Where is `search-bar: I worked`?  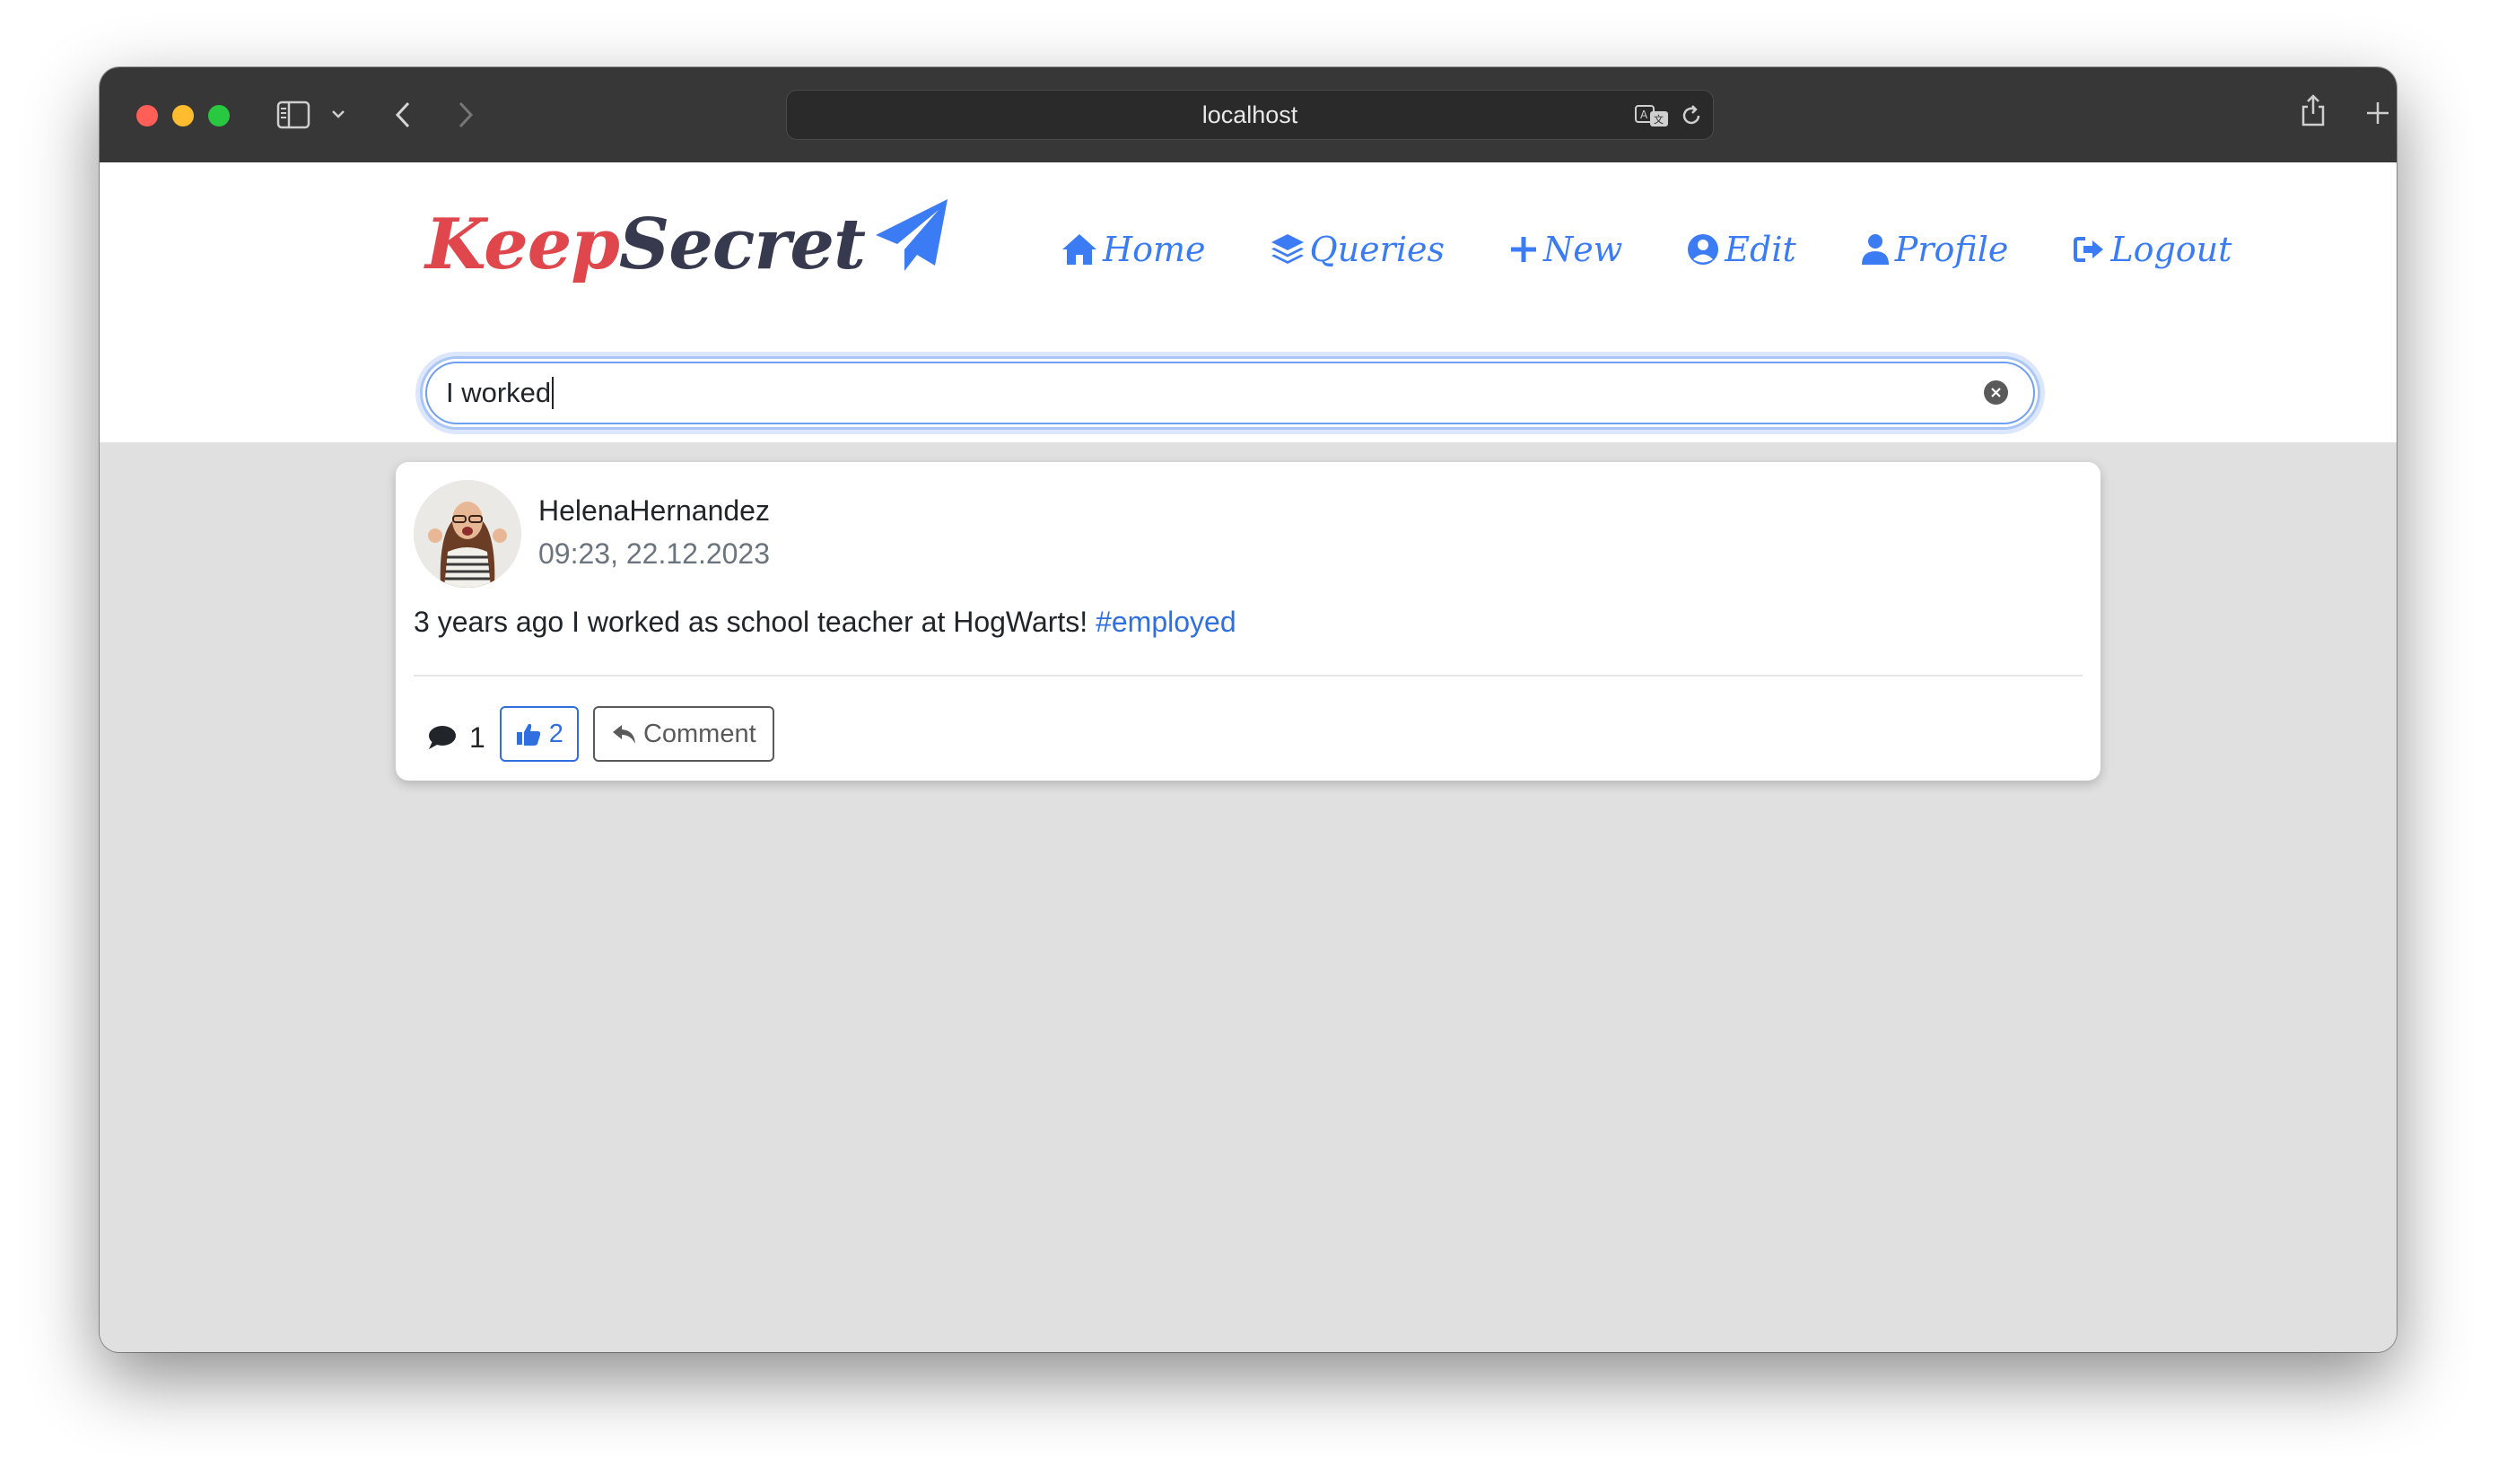 search-bar: I worked is located at coordinates (1230, 393).